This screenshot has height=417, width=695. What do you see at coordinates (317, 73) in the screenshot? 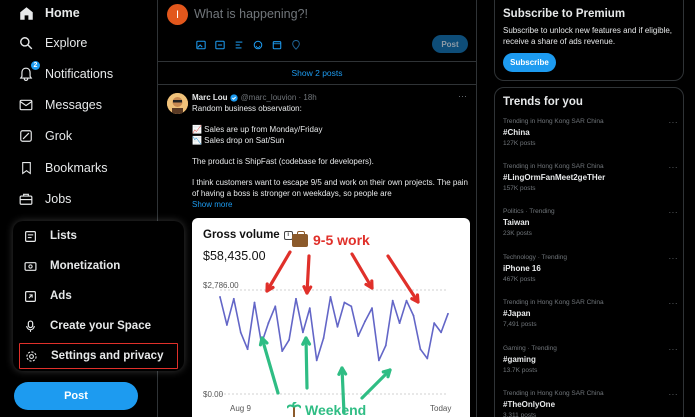
I see `show-new-posts-button: Show 2 posts` at bounding box center [317, 73].